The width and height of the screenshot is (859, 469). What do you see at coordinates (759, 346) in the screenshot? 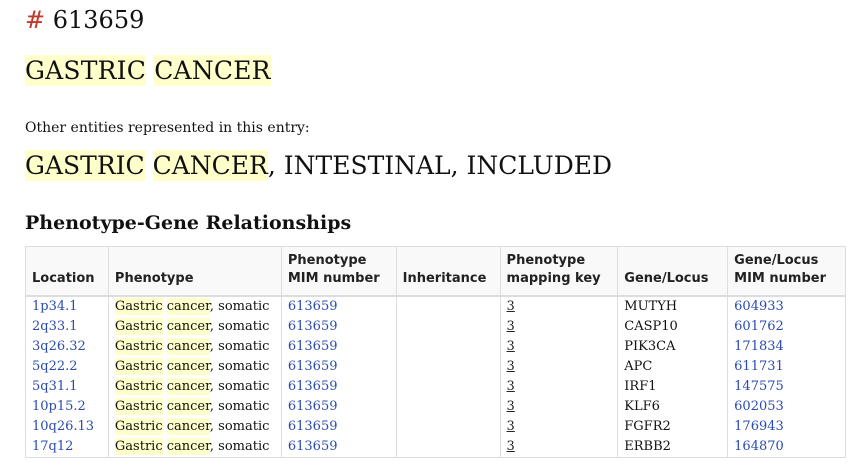
I see `gene-mim-link: 171834` at bounding box center [759, 346].